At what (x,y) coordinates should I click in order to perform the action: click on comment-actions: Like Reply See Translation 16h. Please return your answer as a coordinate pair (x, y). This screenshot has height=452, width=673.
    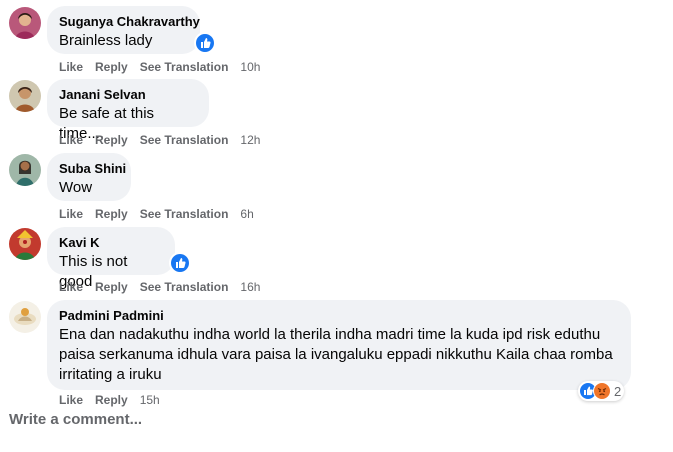
    Looking at the image, I should click on (165, 287).